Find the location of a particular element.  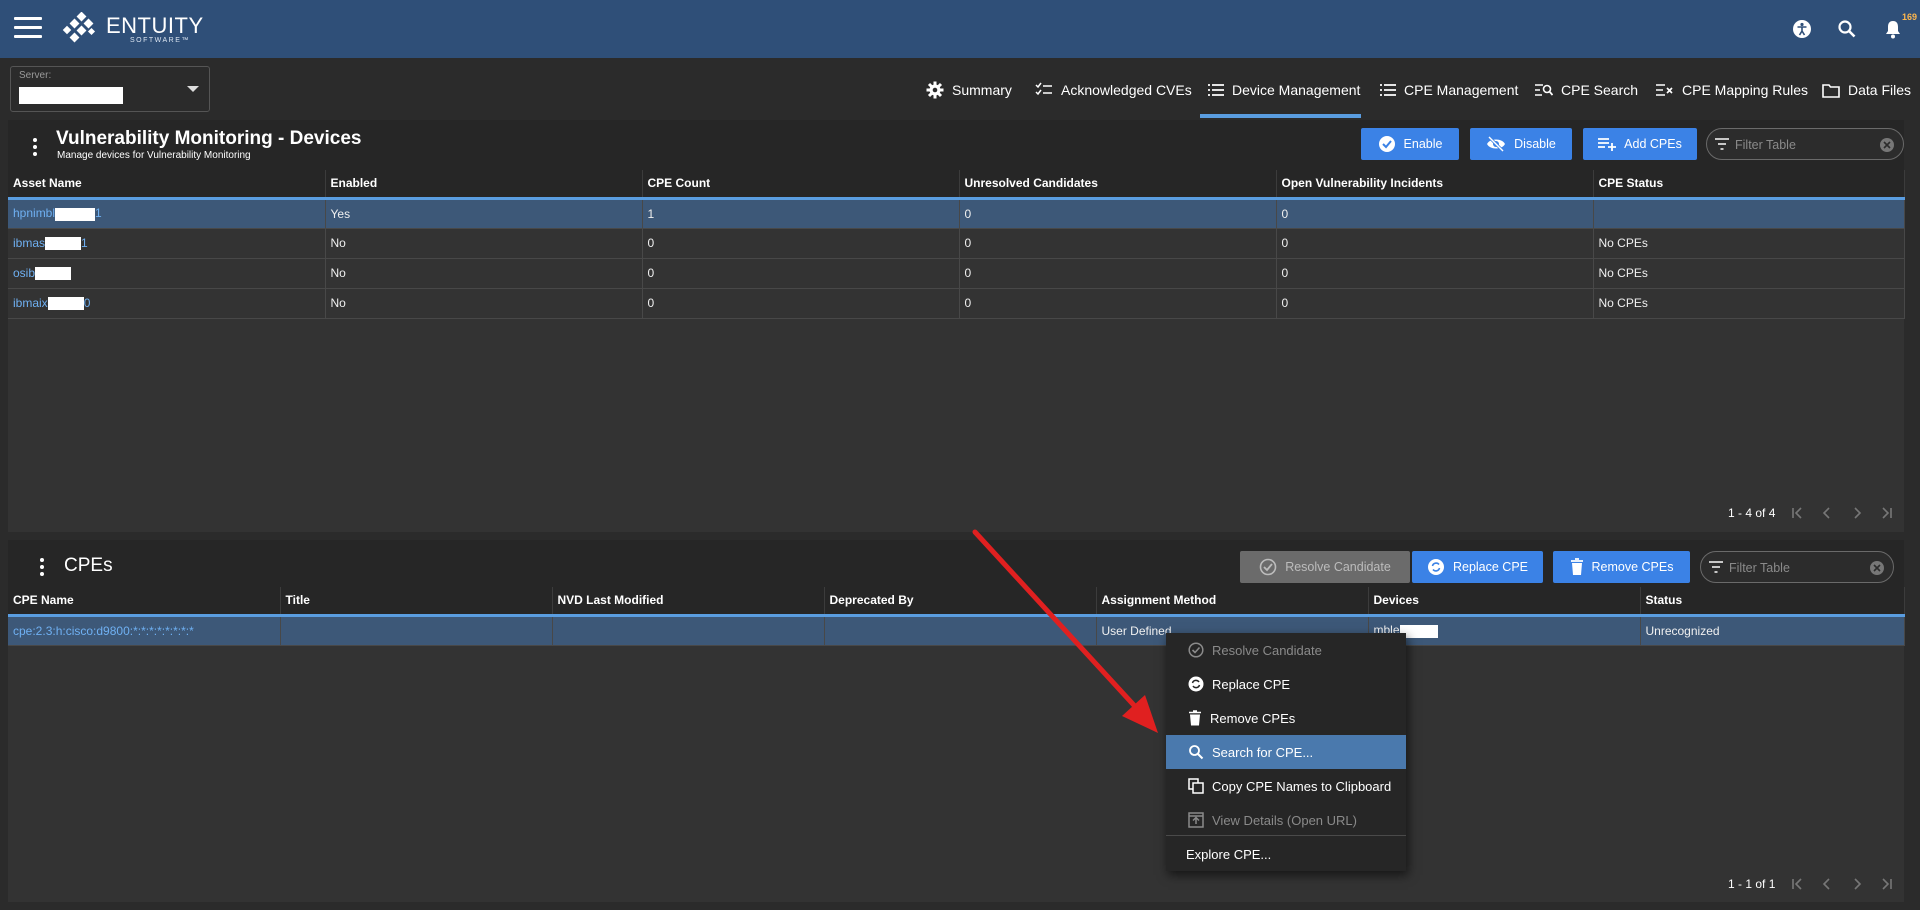

tab-acknowledged-cves: Acknowledged CVEs is located at coordinates (1113, 90).